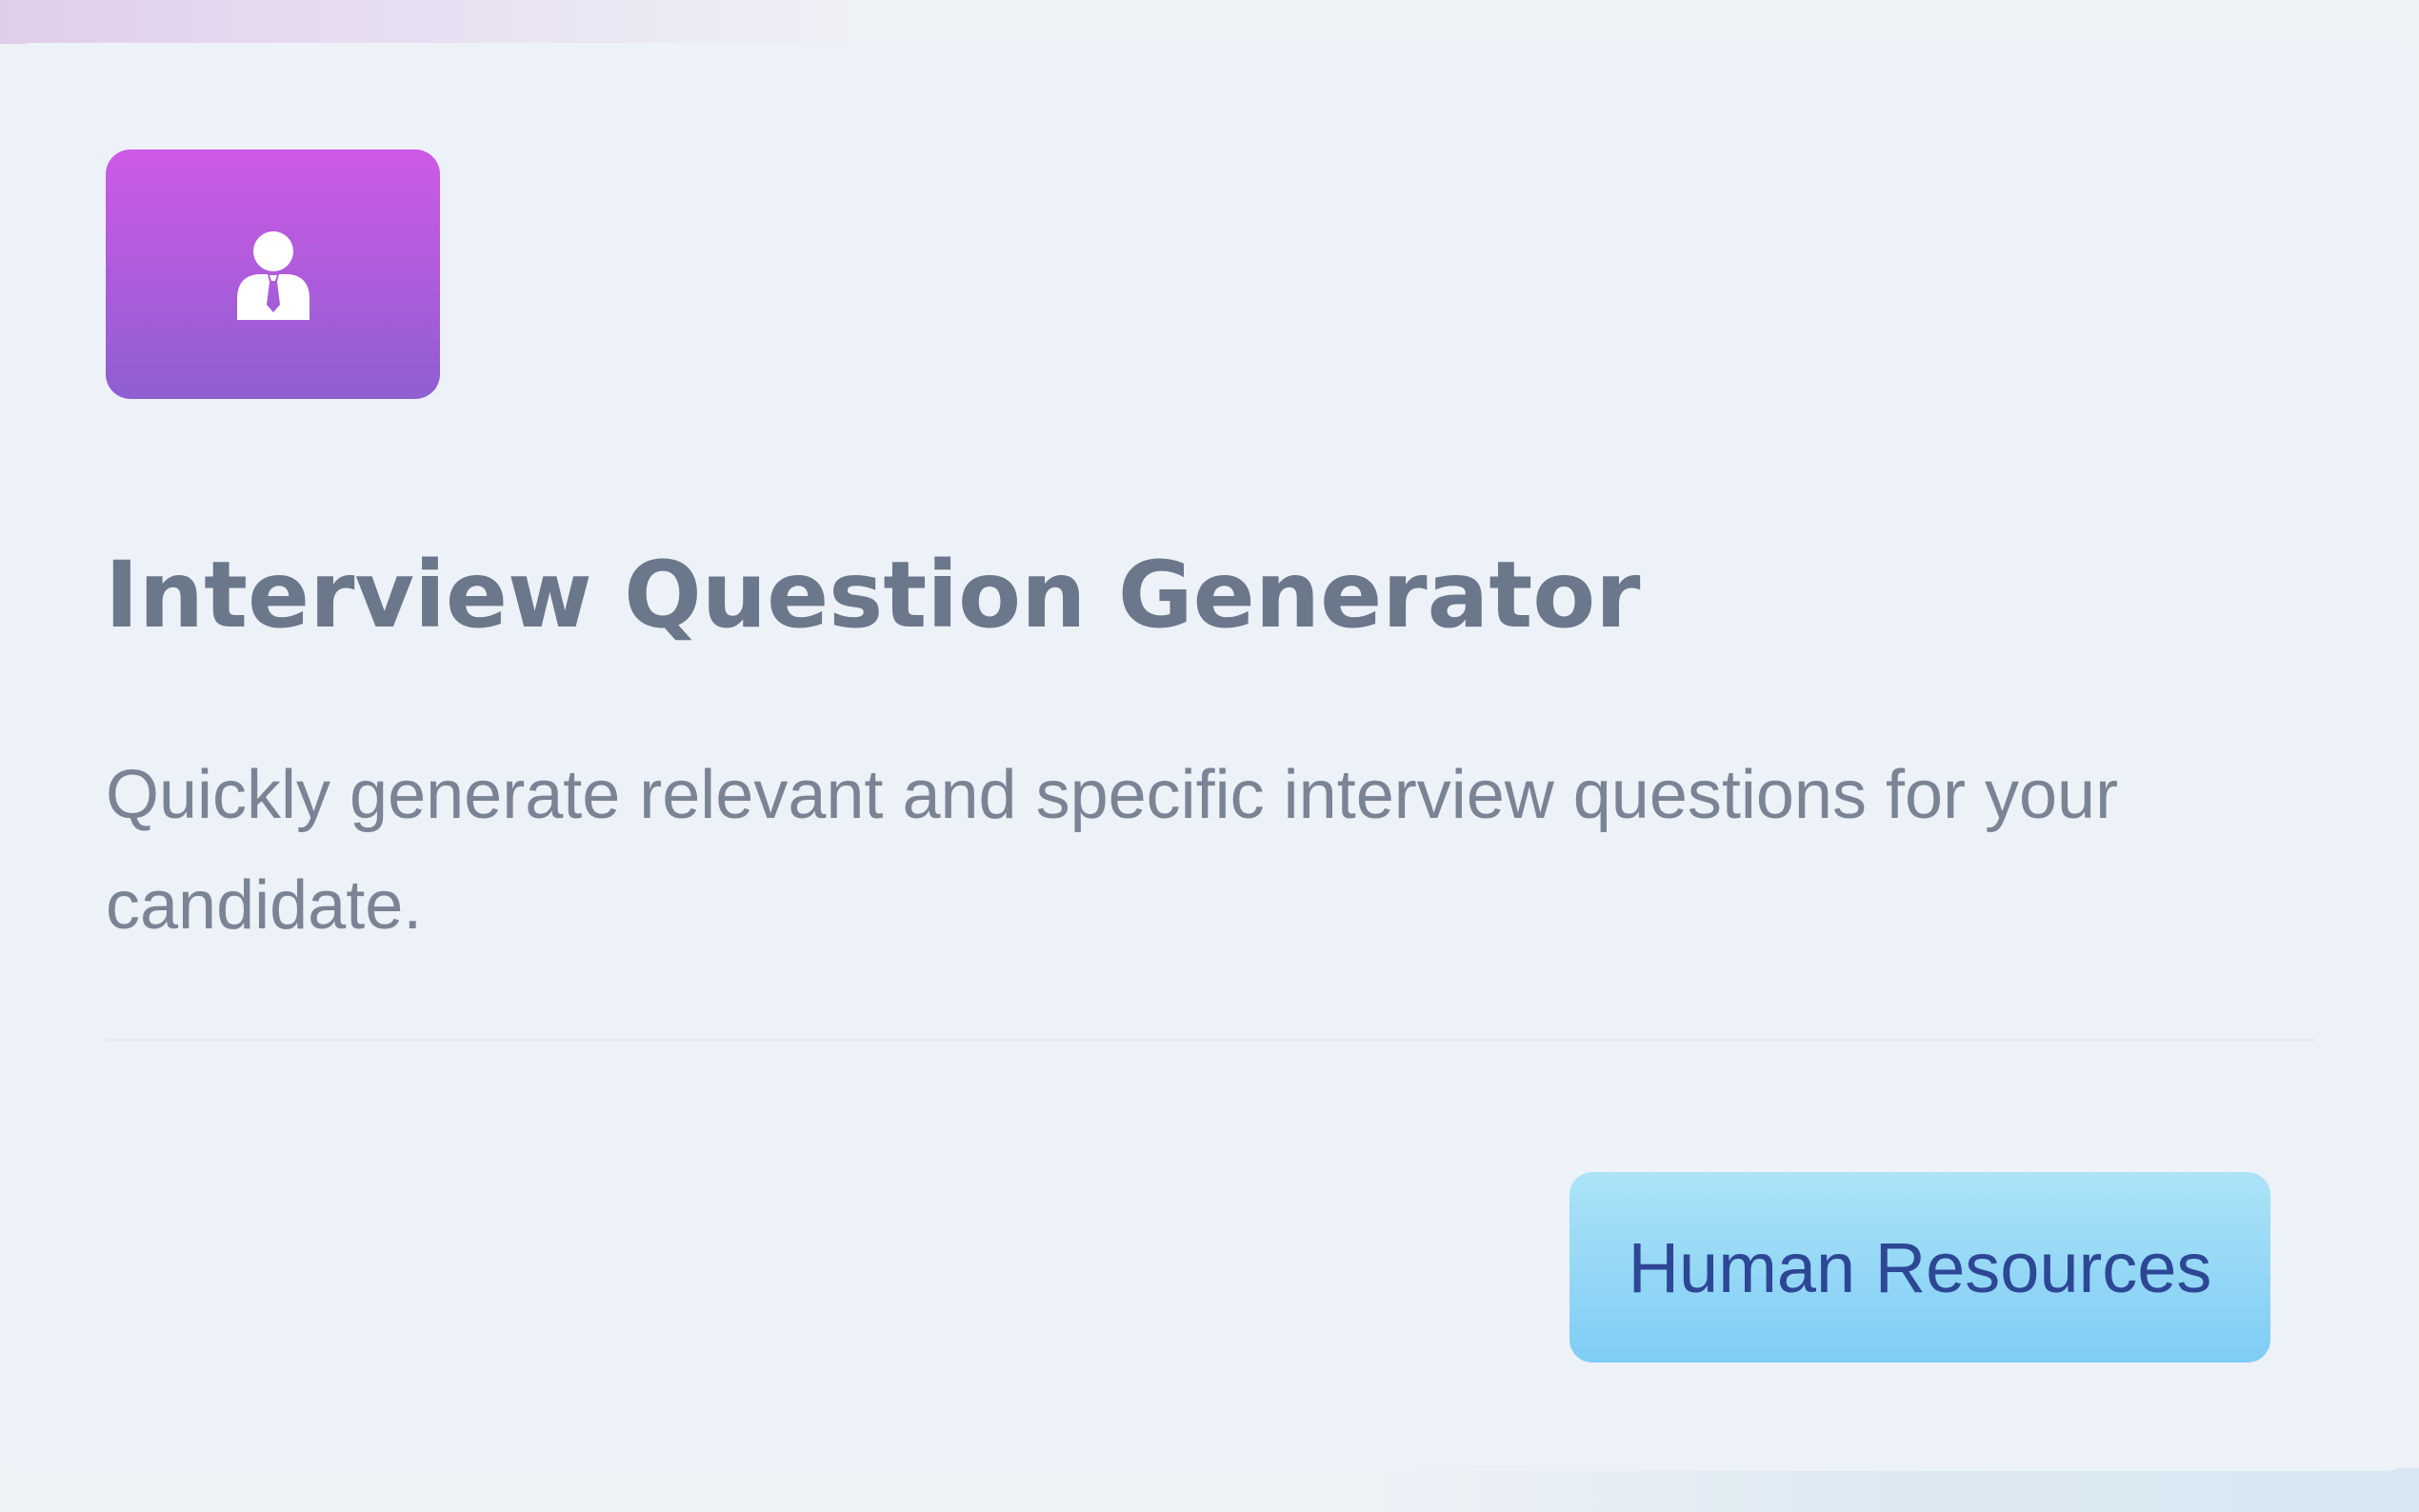 This screenshot has height=1512, width=2419. Describe the element at coordinates (1919, 1267) in the screenshot. I see `category-tag: Human Resources` at that location.